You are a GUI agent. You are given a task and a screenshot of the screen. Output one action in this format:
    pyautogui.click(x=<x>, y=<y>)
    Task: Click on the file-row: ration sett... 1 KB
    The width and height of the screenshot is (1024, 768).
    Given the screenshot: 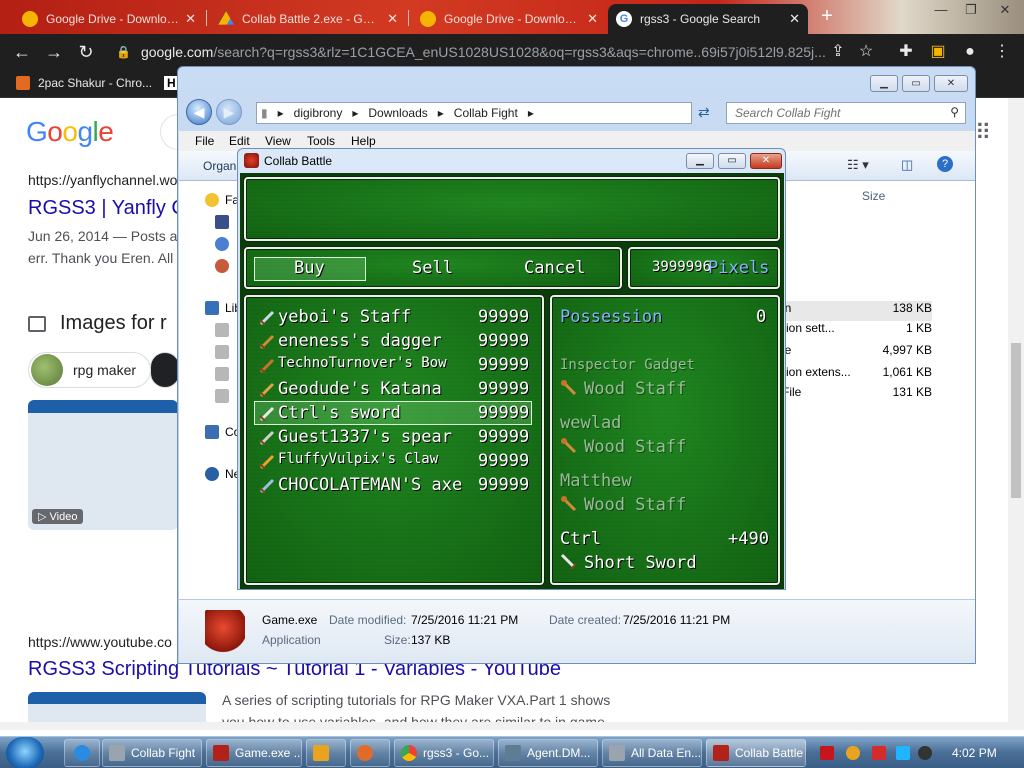 What is the action you would take?
    pyautogui.click(x=852, y=331)
    